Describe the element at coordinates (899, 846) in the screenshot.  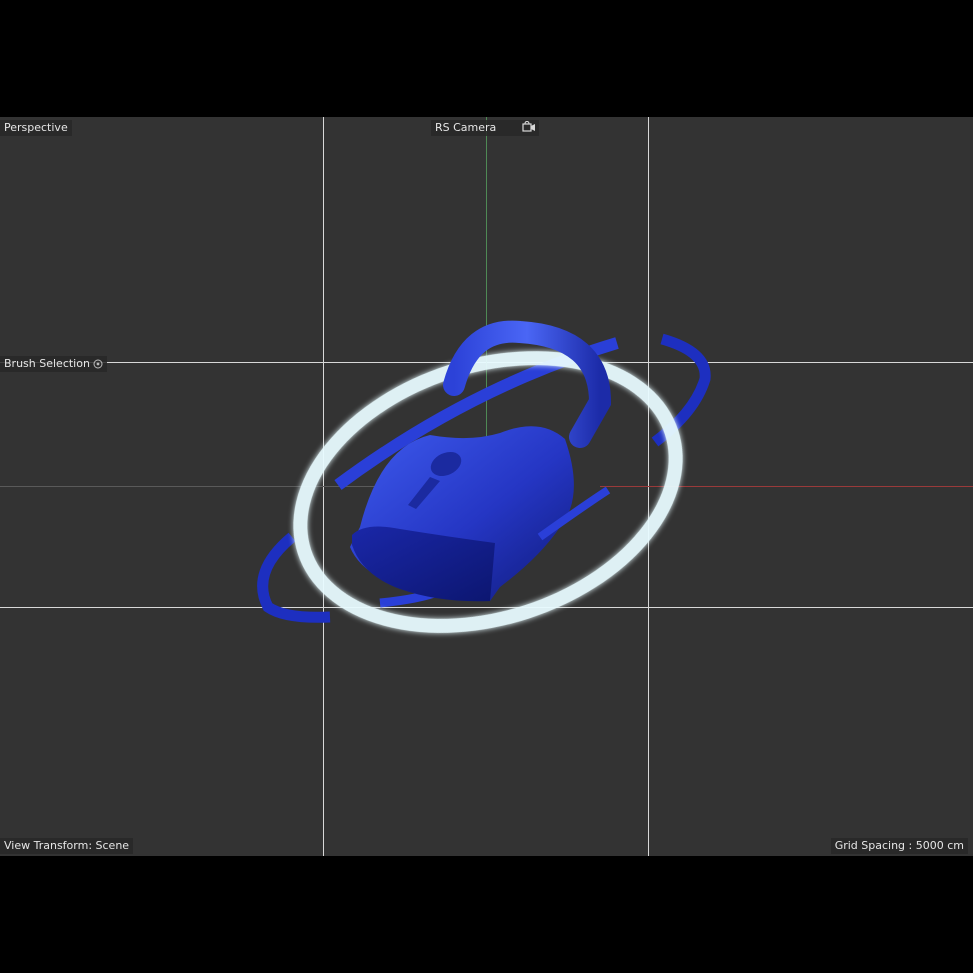
I see `grid-spacing-label: Grid Spacing : 5000 cm` at that location.